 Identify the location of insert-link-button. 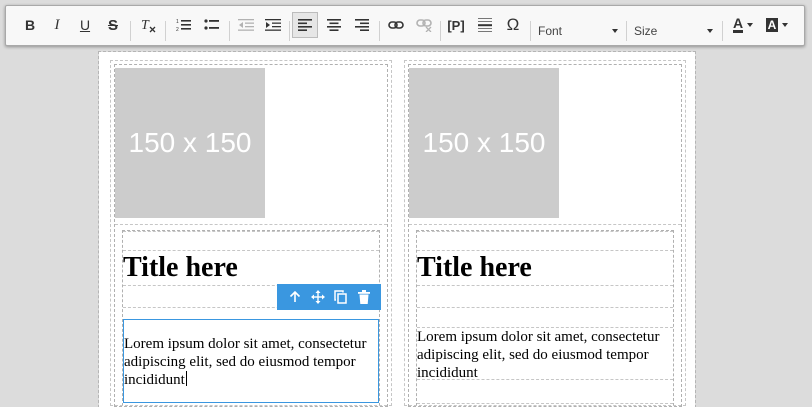
(396, 25).